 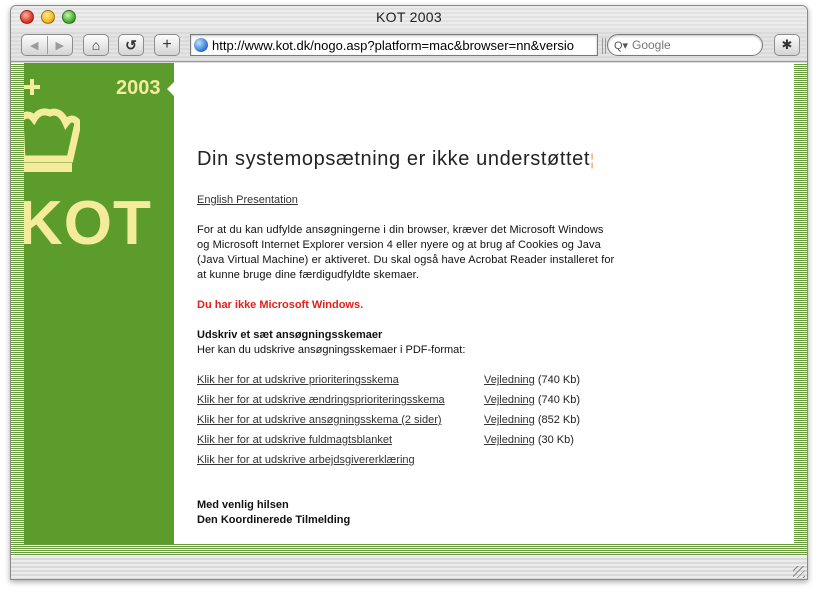 I want to click on toolbar-resize-handle, so click(x=604, y=46).